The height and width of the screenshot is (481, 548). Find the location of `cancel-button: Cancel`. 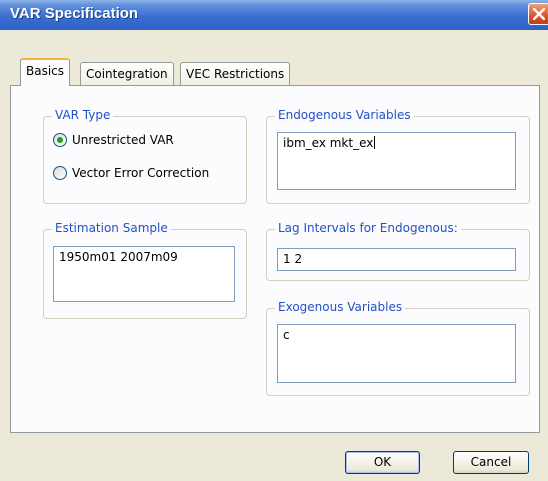

cancel-button: Cancel is located at coordinates (491, 462).